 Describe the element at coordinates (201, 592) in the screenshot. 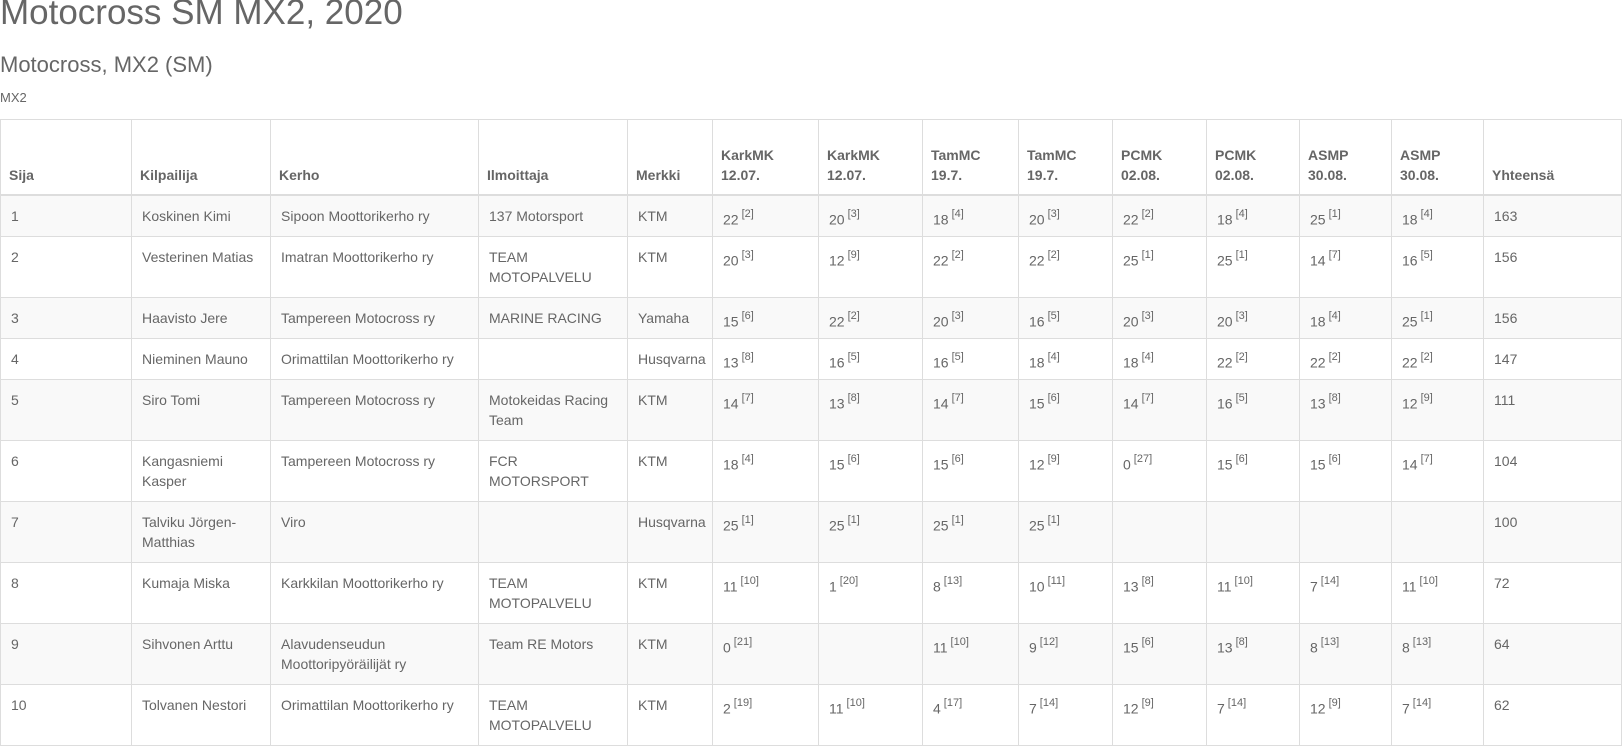

I see `cell-kilpailija: Kumaja Miska` at that location.